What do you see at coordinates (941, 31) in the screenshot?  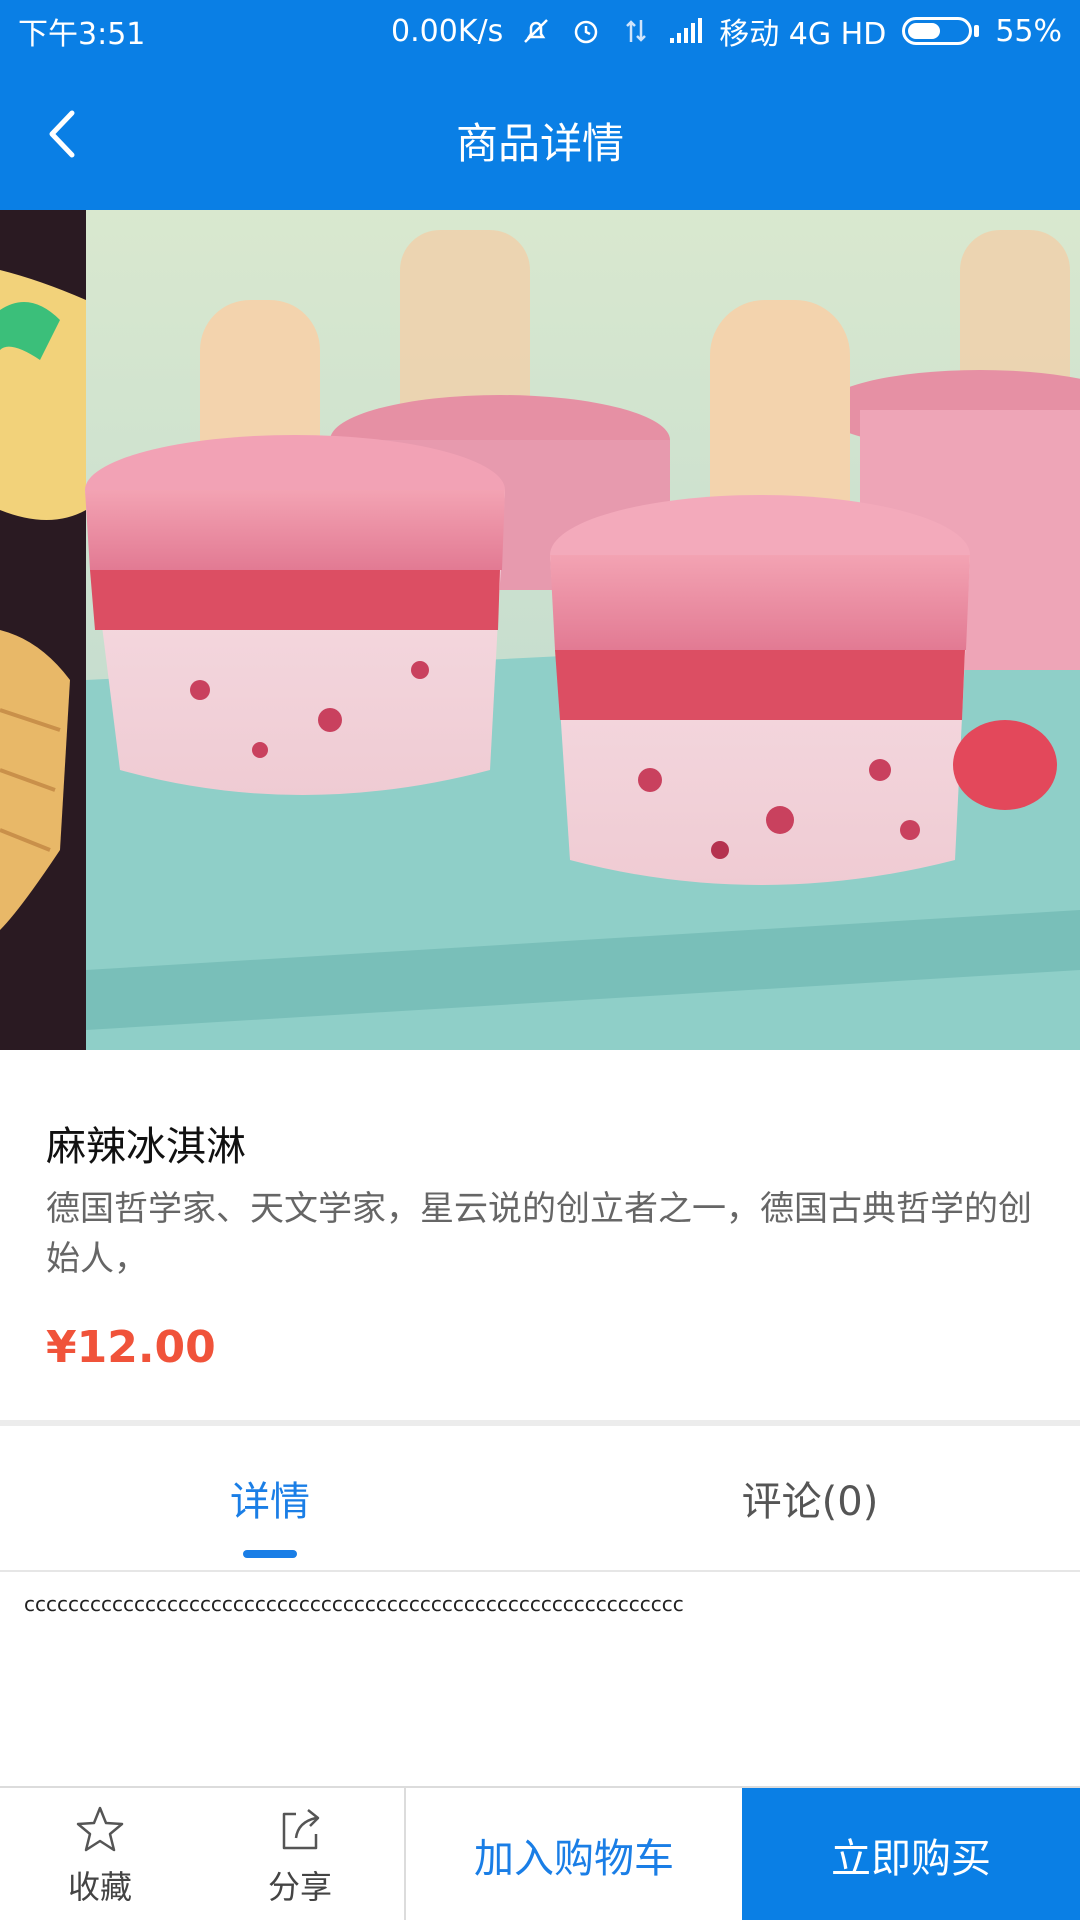 I see `battery-icon` at bounding box center [941, 31].